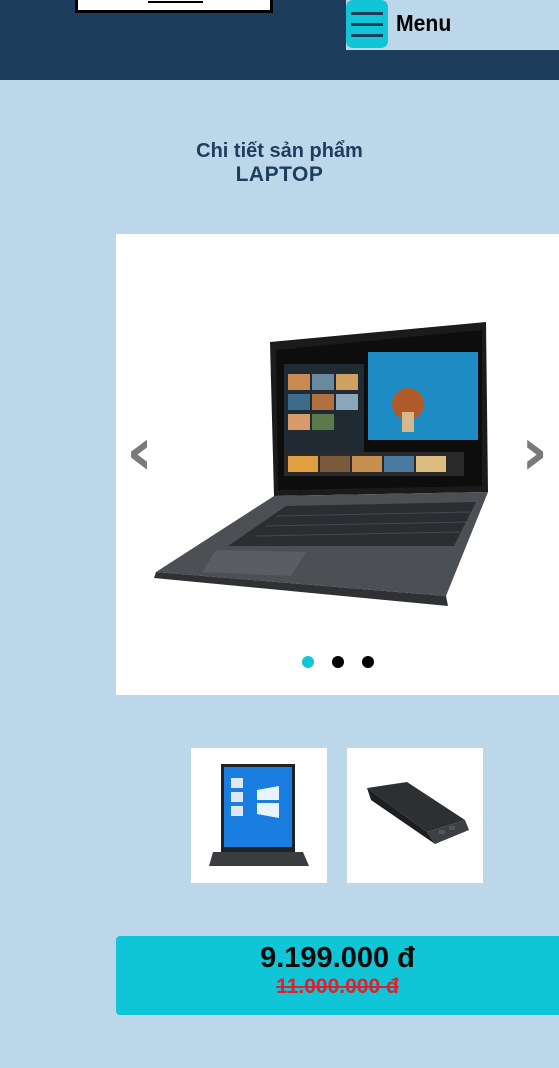 Image resolution: width=559 pixels, height=1068 pixels. I want to click on carousel-prev-button: ‹, so click(139, 452).